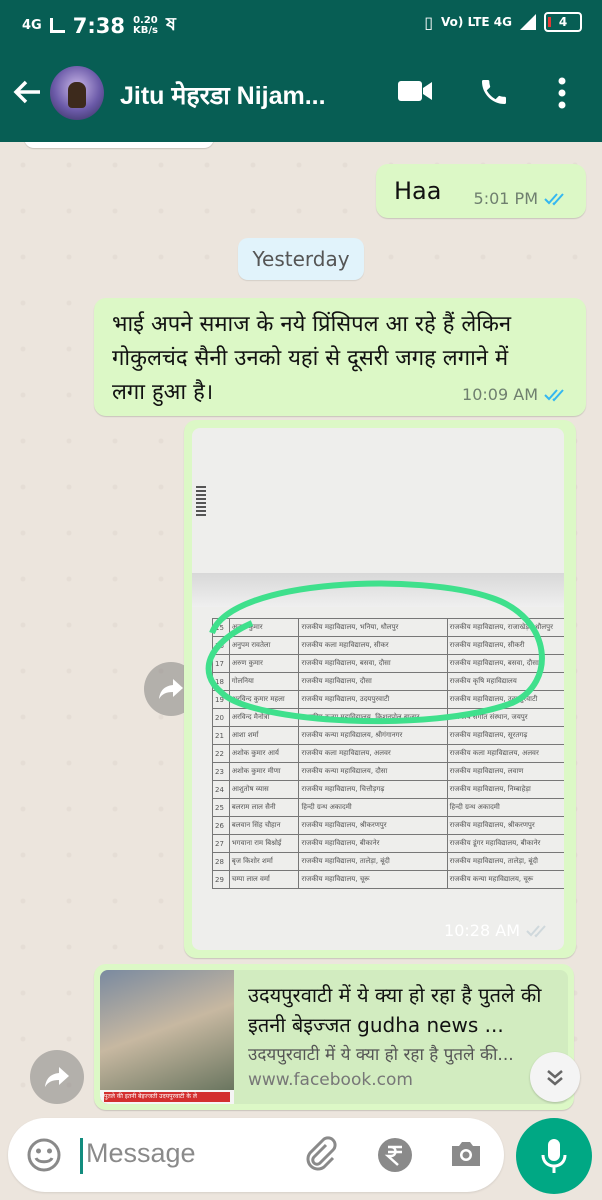 Image resolution: width=602 pixels, height=1200 pixels. Describe the element at coordinates (81, 1156) in the screenshot. I see `text-caret` at that location.